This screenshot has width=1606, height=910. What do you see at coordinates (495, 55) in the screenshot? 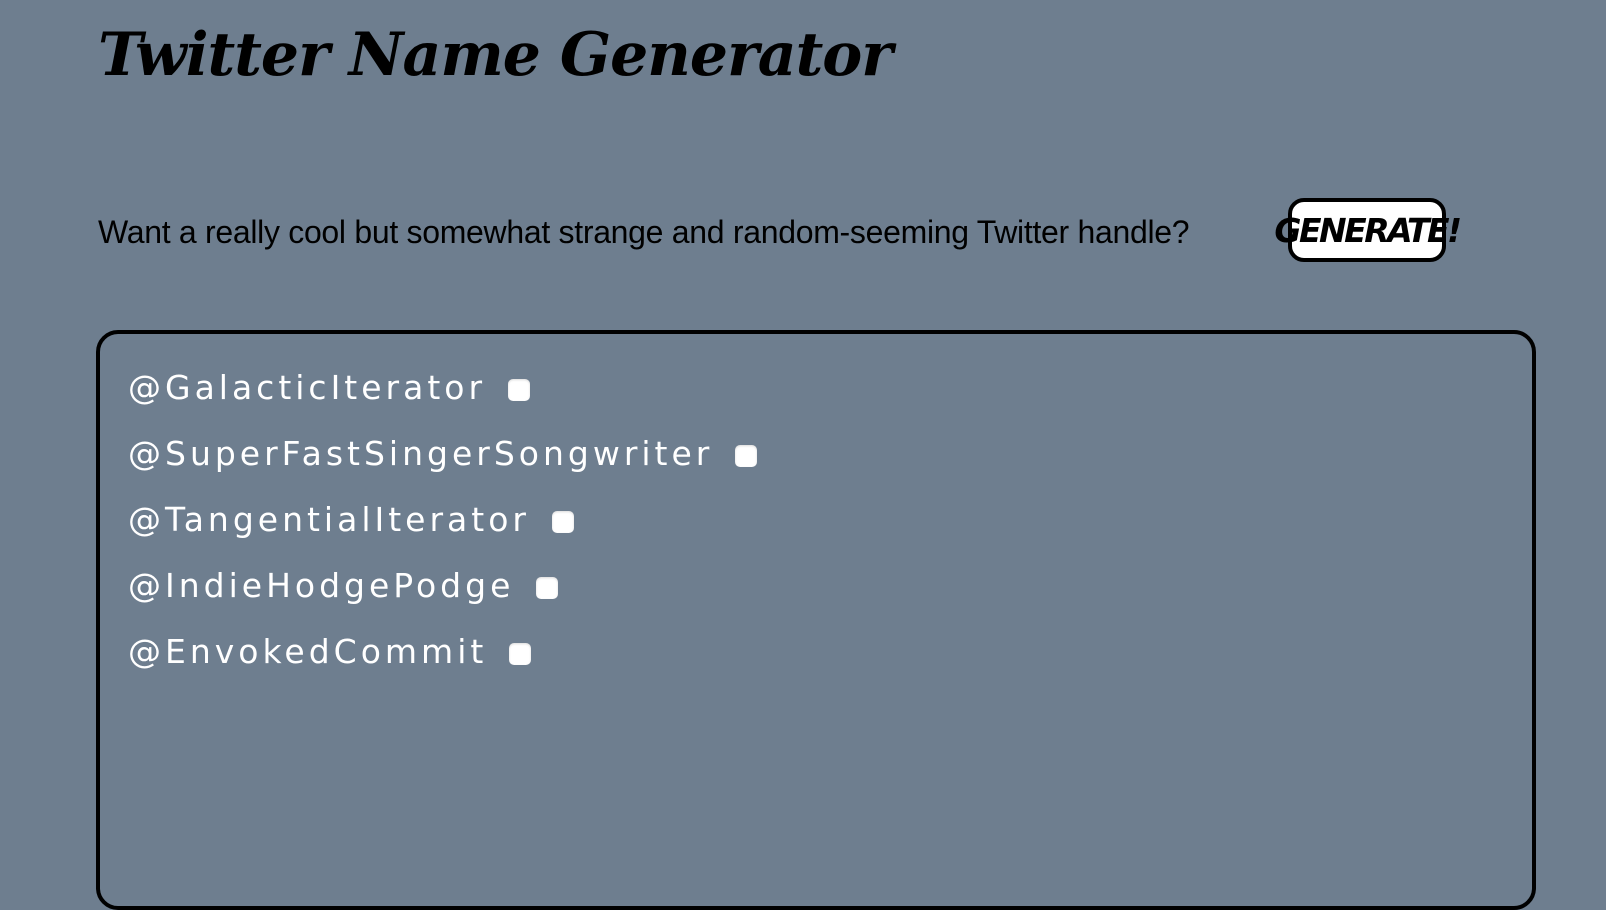
I see `page-title: Twitter Name Generator` at bounding box center [495, 55].